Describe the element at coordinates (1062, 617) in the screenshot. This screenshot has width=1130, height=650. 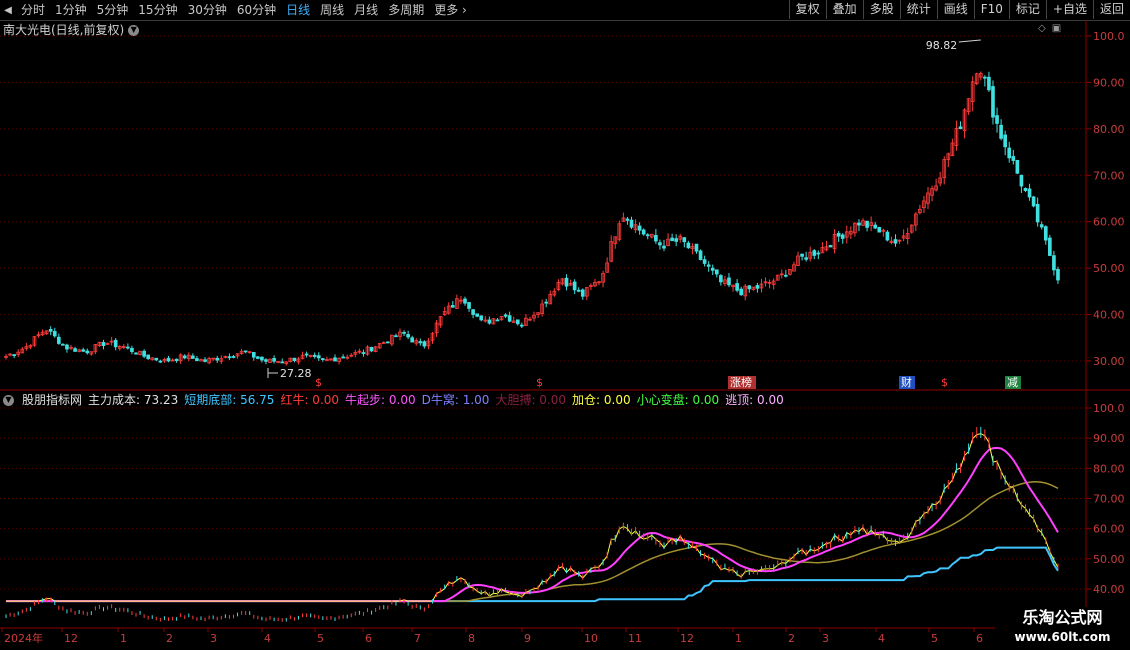
I see `watermark-title: 乐淘公式网` at that location.